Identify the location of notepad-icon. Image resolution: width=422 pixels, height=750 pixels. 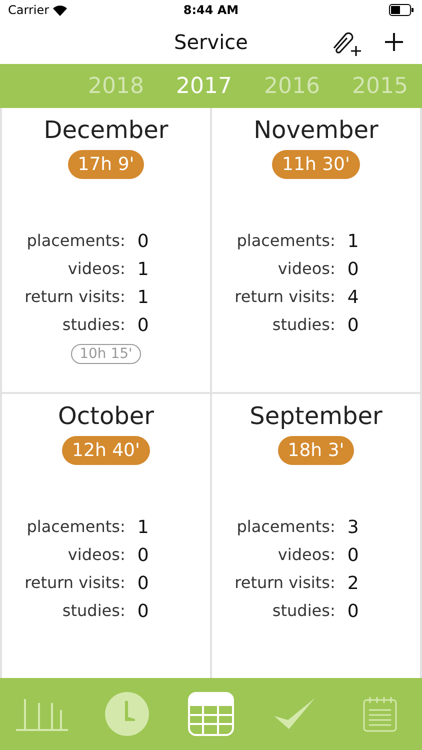
(379, 714).